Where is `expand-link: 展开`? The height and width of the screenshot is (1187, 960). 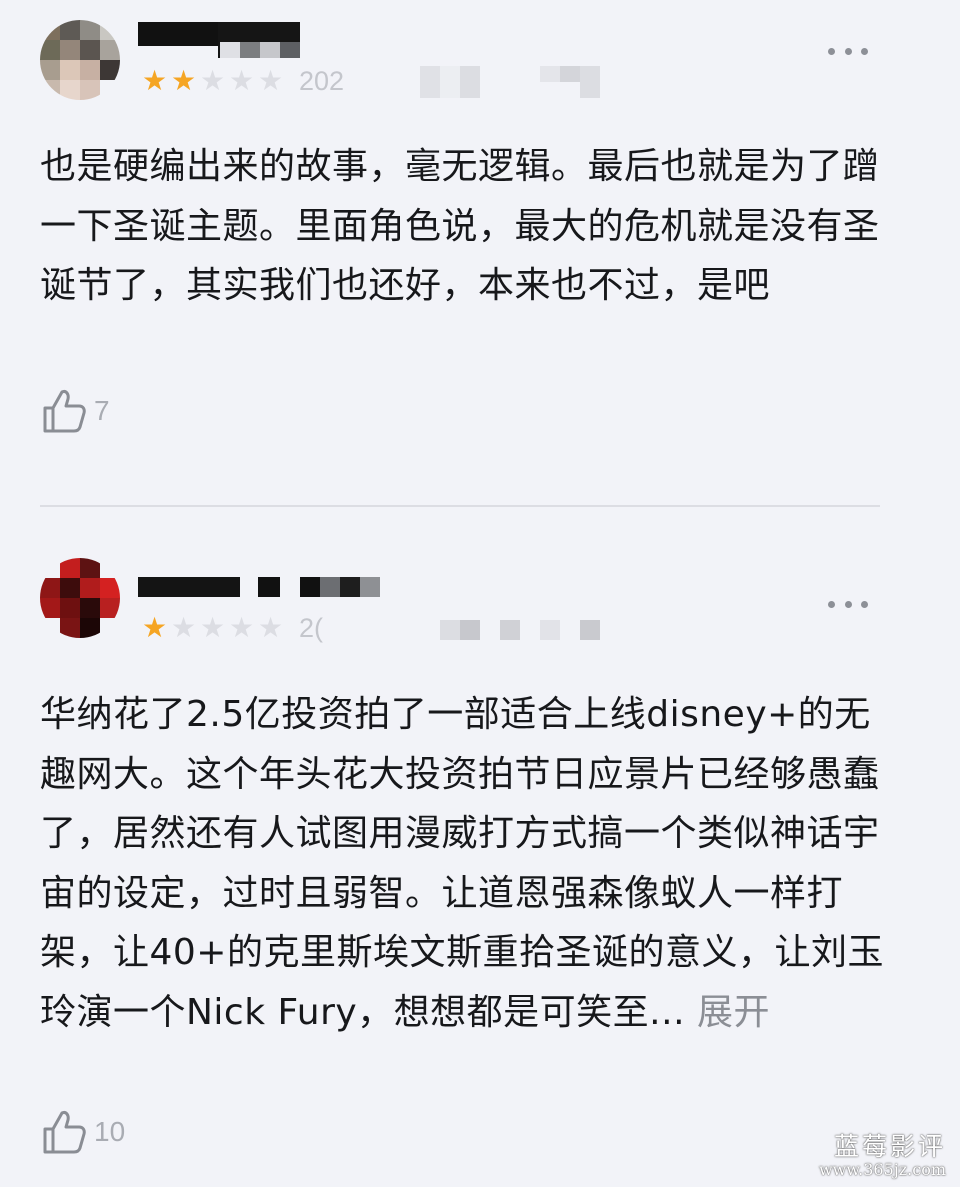
expand-link: 展开 is located at coordinates (733, 1012).